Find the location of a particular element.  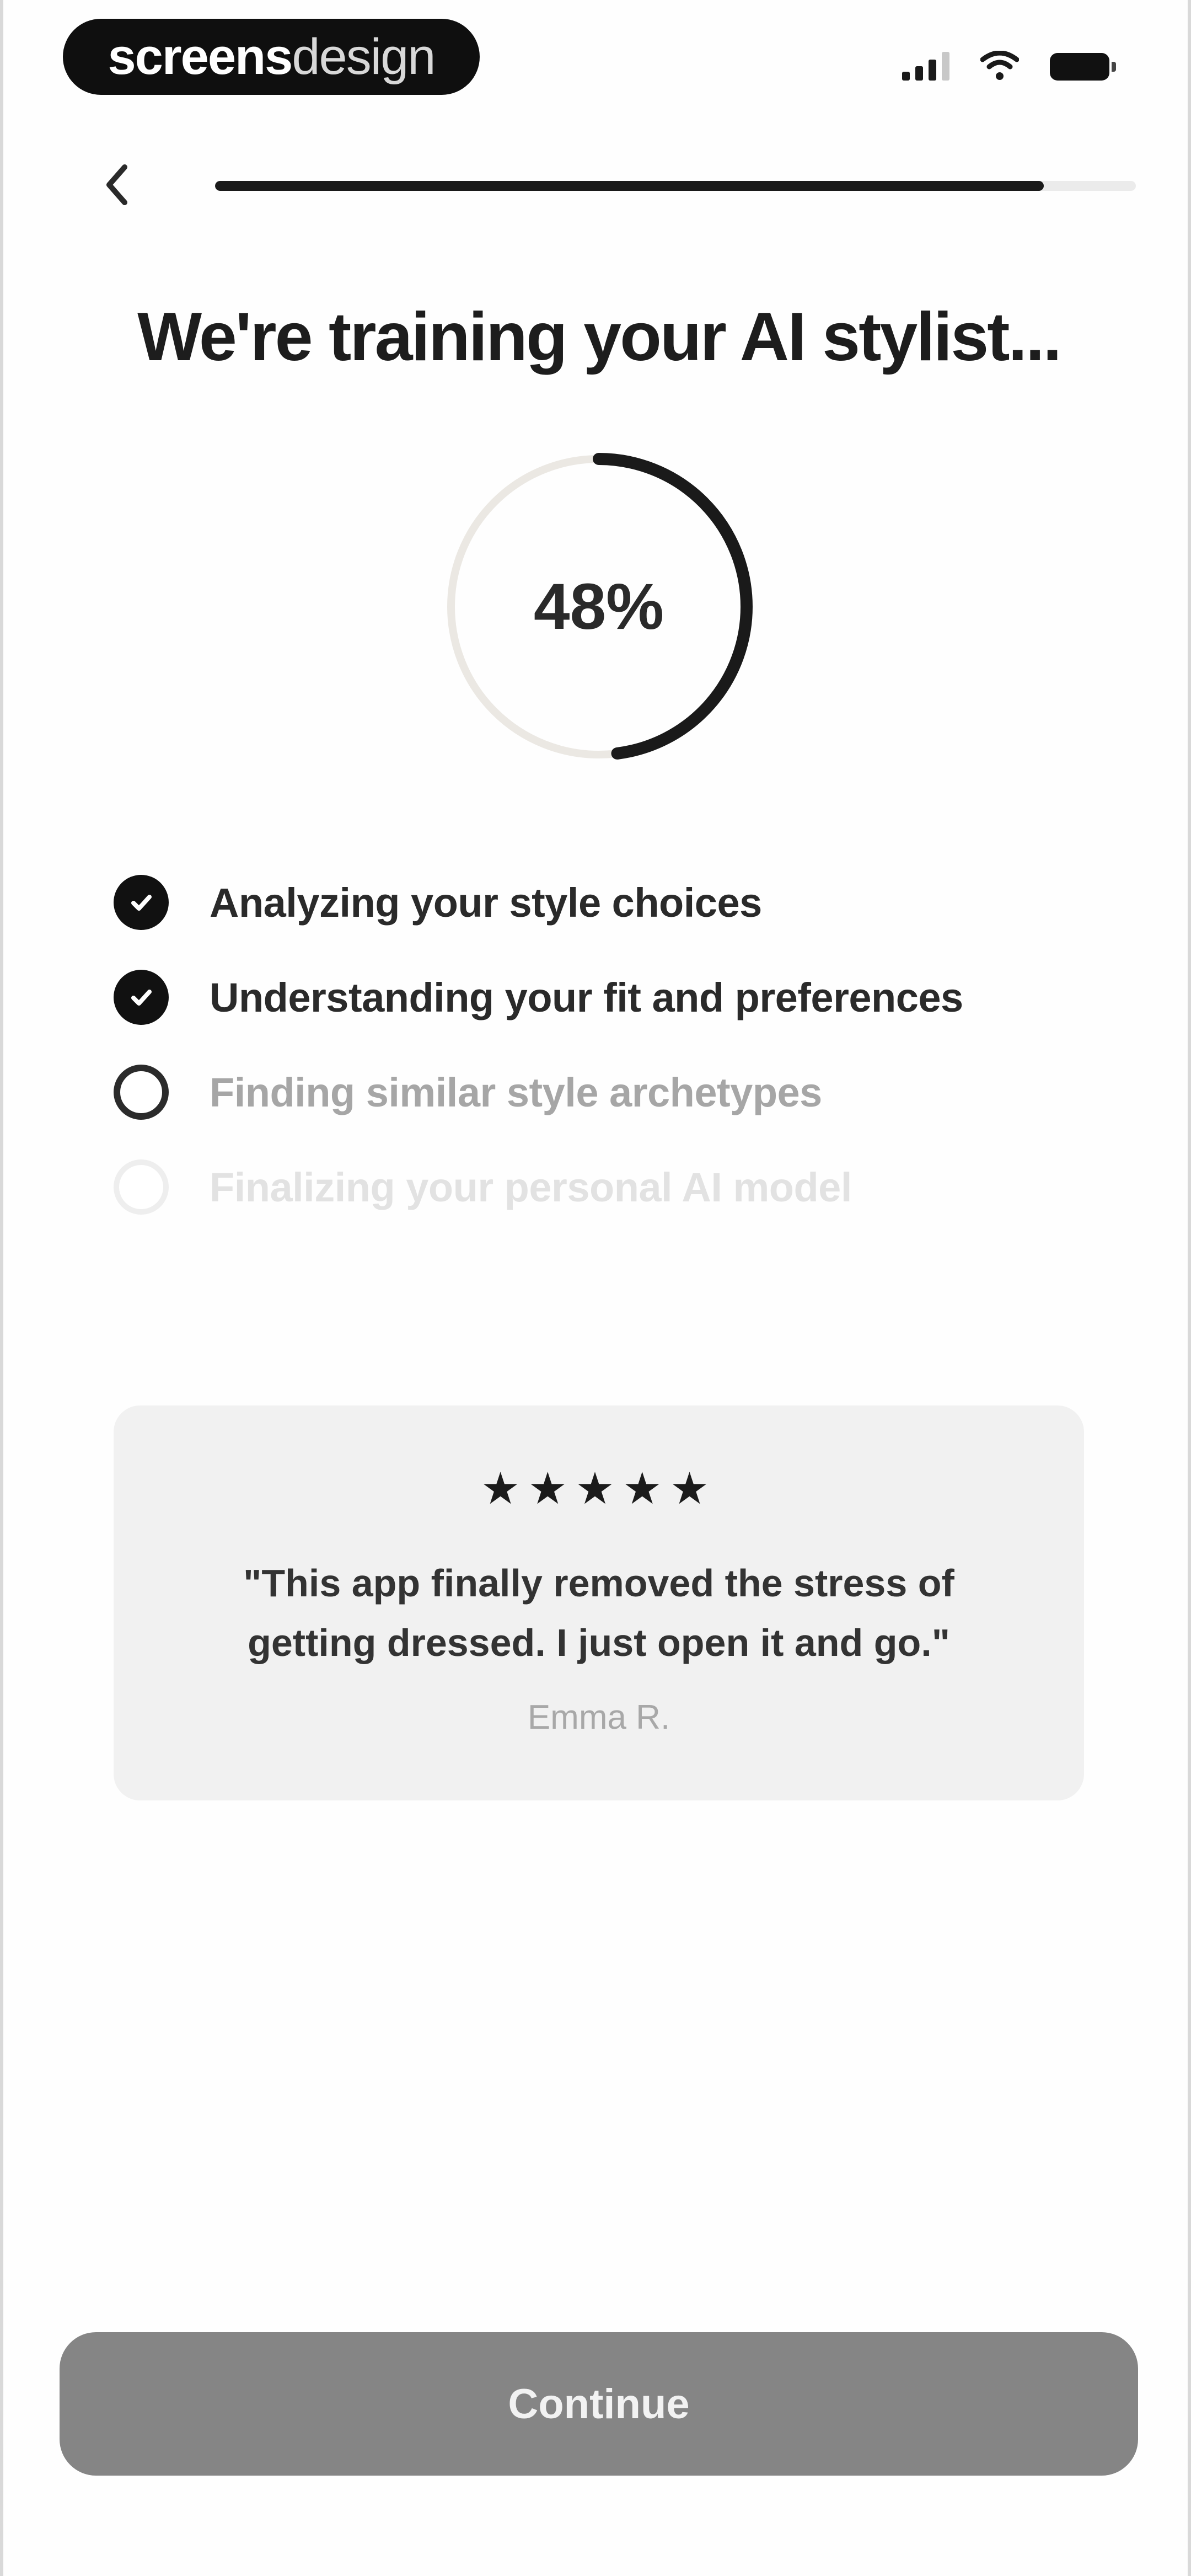

wifi-icon is located at coordinates (999, 65).